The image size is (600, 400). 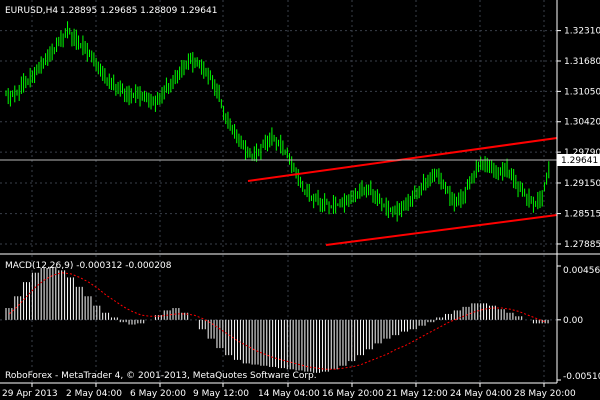 I want to click on price-tick-label: 1.31050, so click(x=582, y=92).